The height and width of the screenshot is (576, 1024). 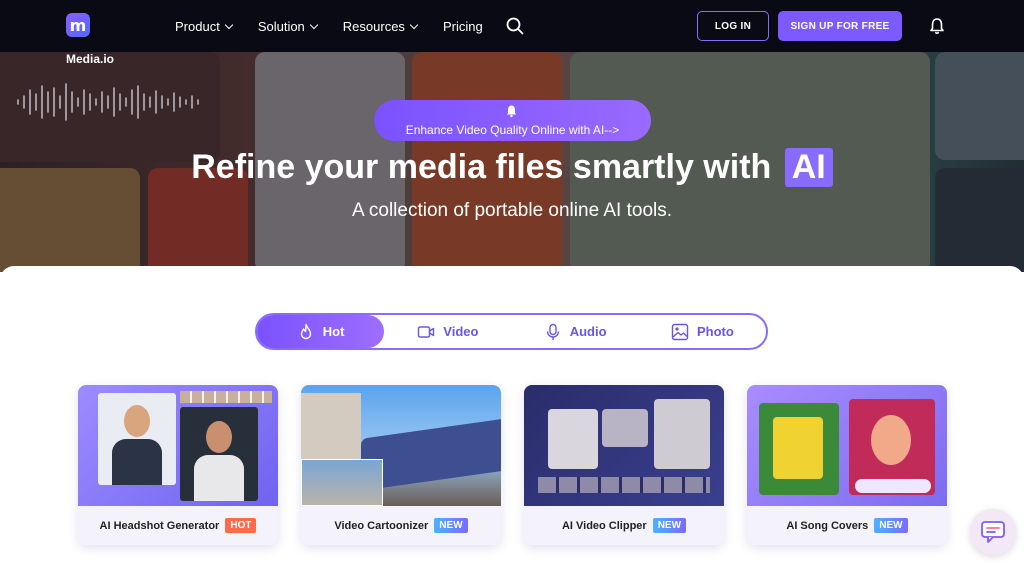 What do you see at coordinates (715, 331) in the screenshot?
I see `tab-label: Photo` at bounding box center [715, 331].